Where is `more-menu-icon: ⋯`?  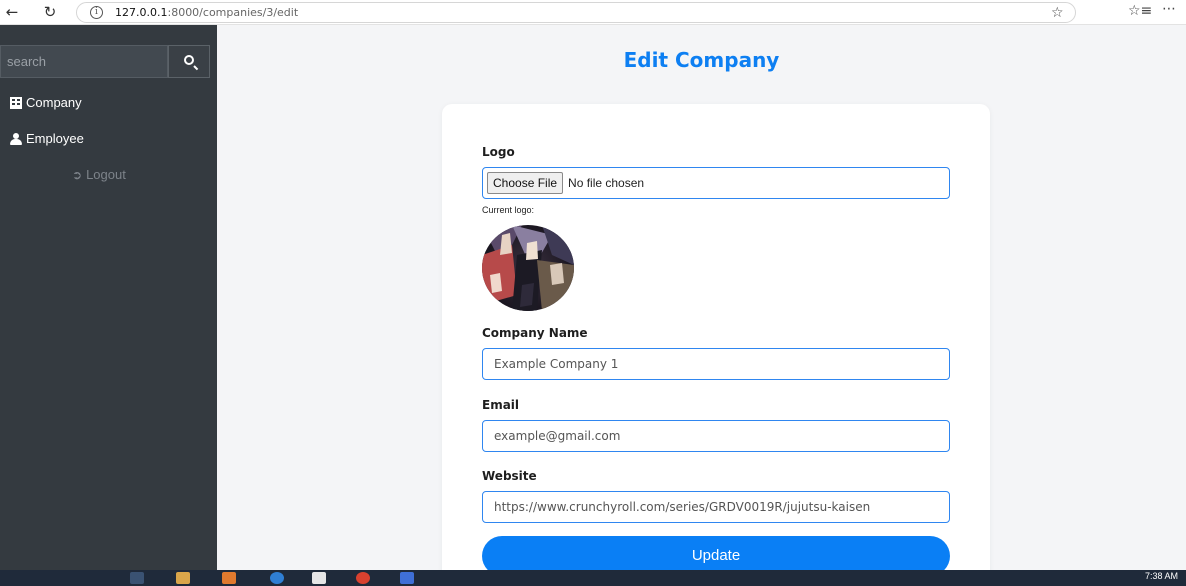 more-menu-icon: ⋯ is located at coordinates (1169, 9).